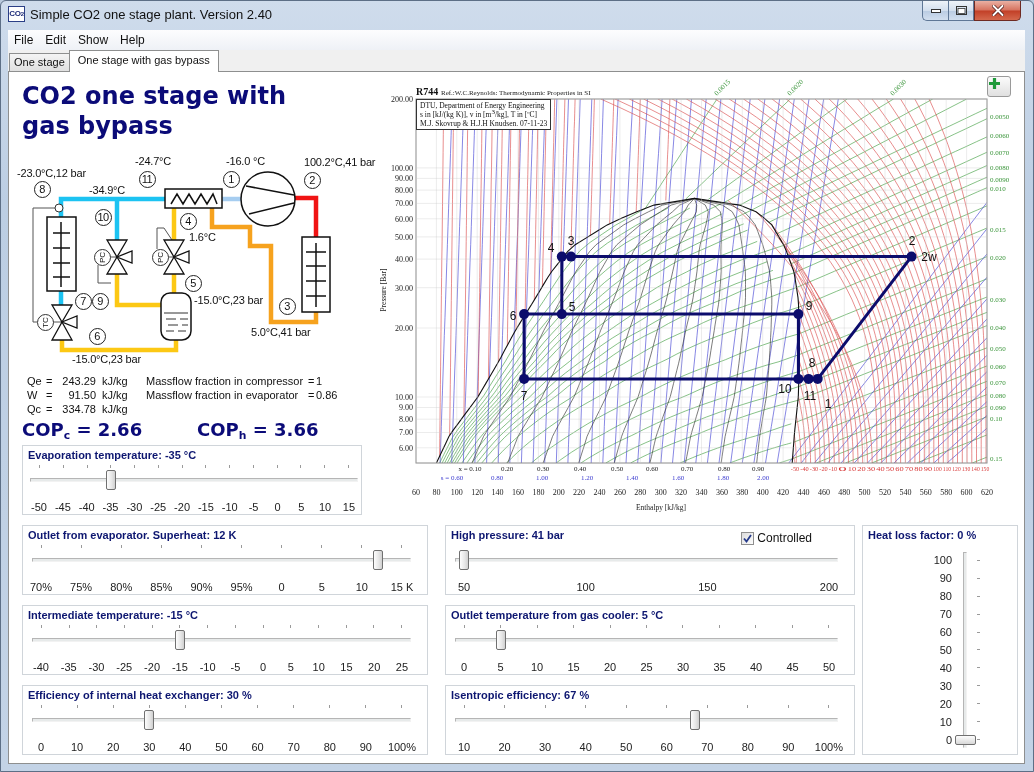 The height and width of the screenshot is (772, 1034). I want to click on page-heading: CO2 one stage with gas bypass, so click(154, 111).